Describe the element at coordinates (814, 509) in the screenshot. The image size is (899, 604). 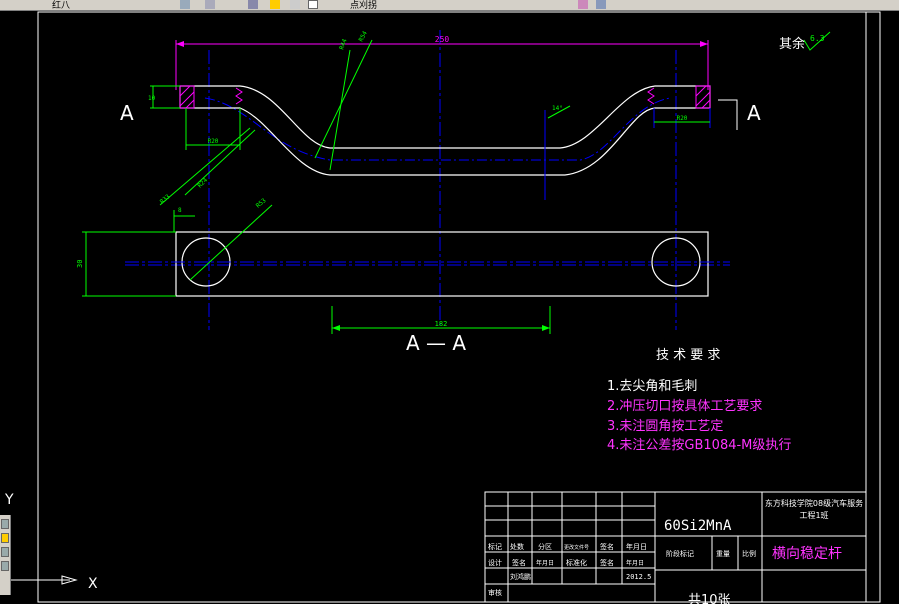
I see `school-text: 东方科技学院08级汽车服务工程1班` at that location.